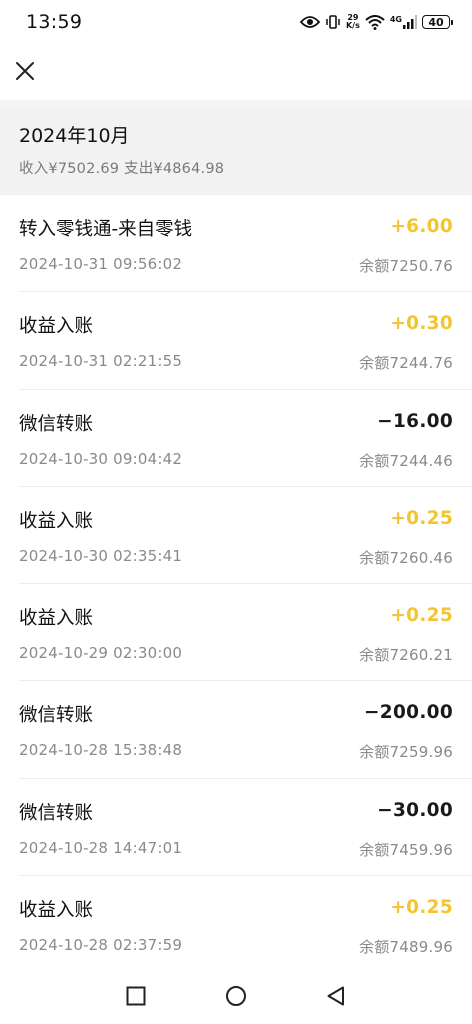 The width and height of the screenshot is (472, 1024). I want to click on battery-level: 40, so click(436, 22).